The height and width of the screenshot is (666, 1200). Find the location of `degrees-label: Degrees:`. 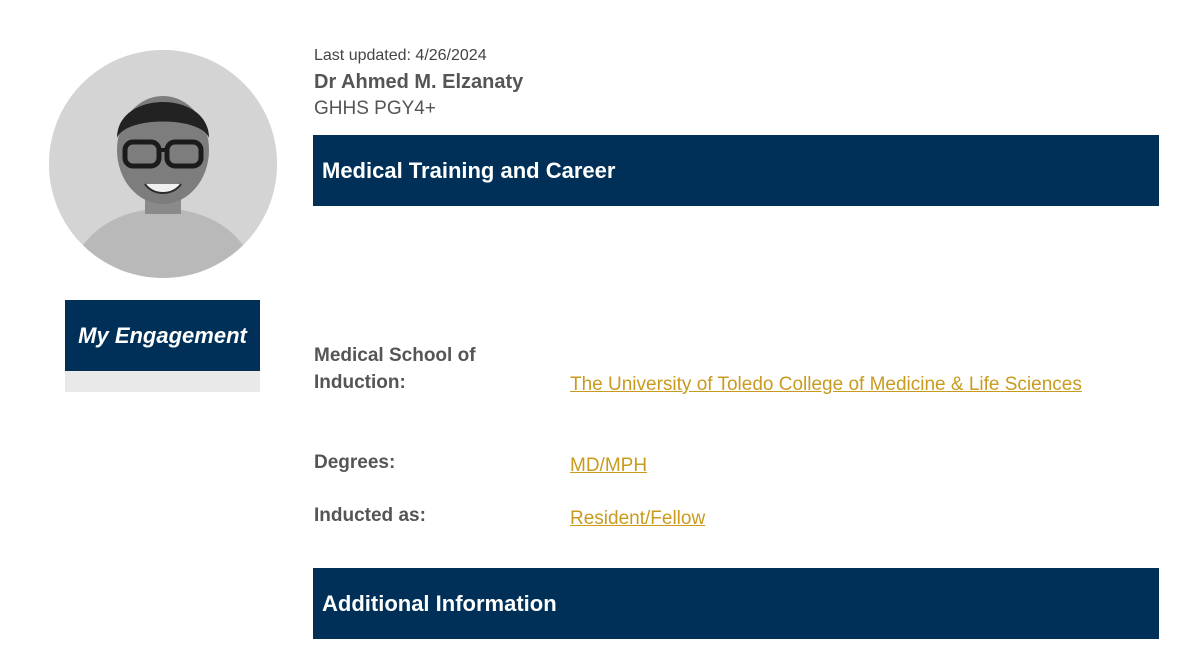

degrees-label: Degrees: is located at coordinates (355, 462).